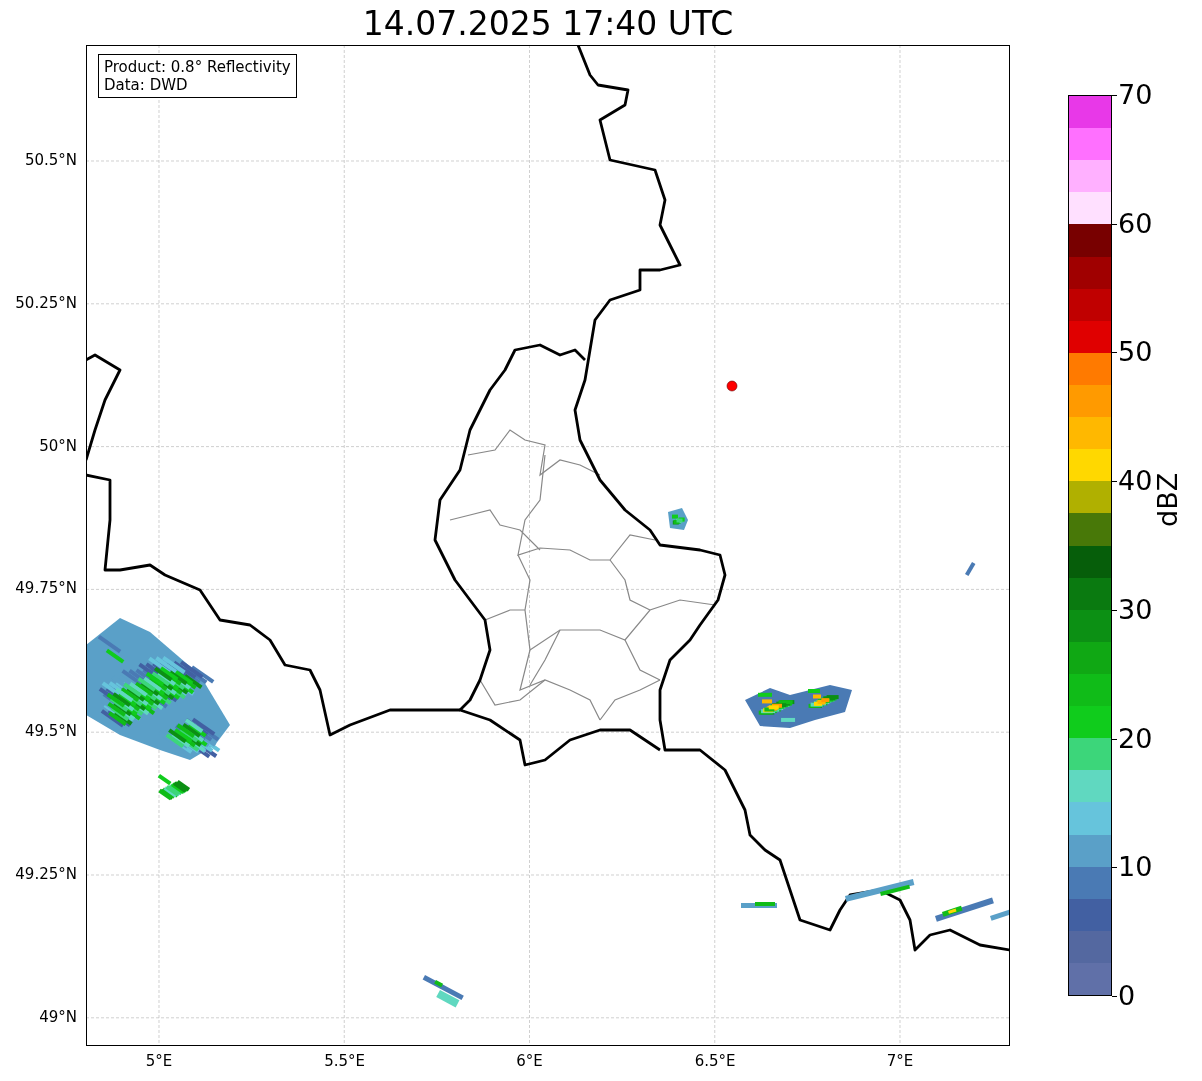 The height and width of the screenshot is (1081, 1202). I want to click on longitude-label: 7°E, so click(900, 1061).